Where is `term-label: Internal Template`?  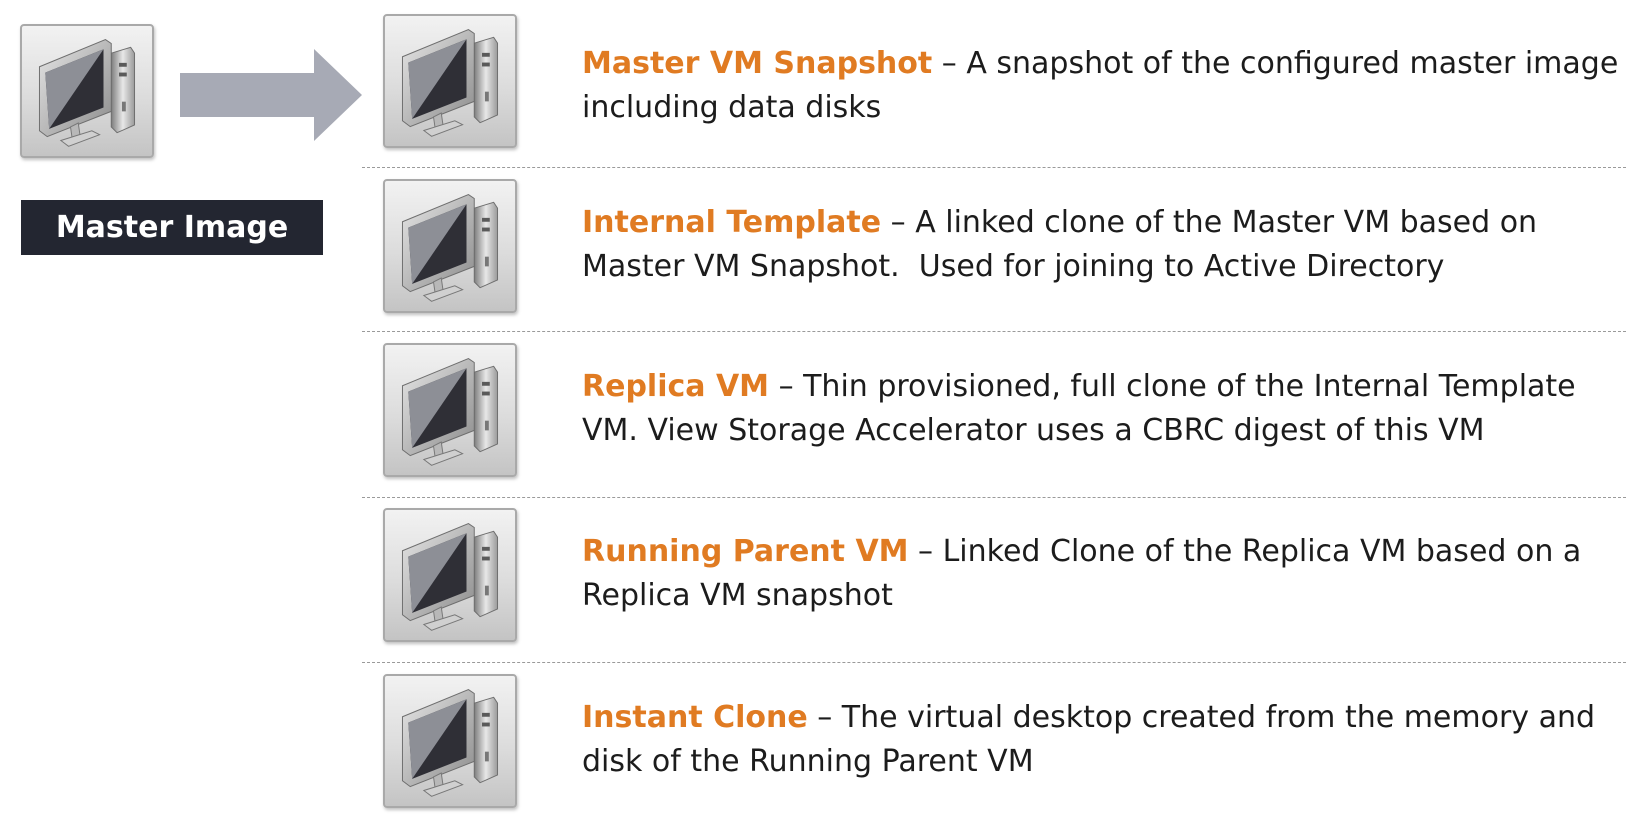 term-label: Internal Template is located at coordinates (732, 222).